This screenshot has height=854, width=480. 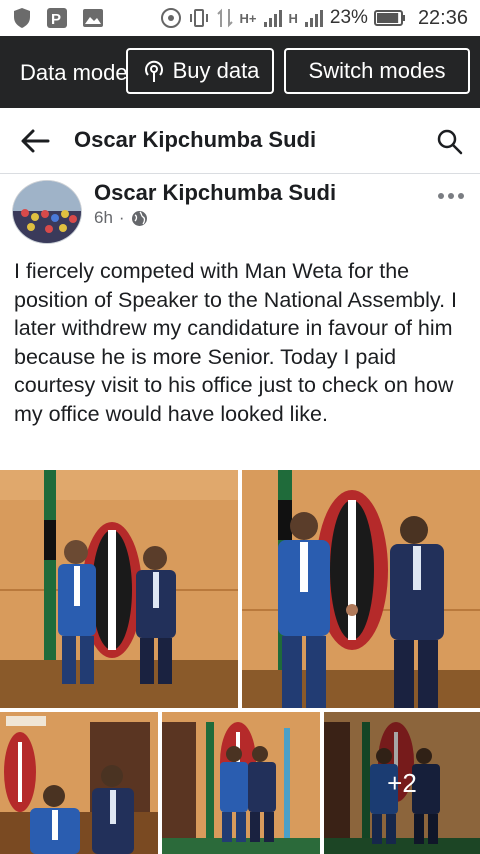 What do you see at coordinates (348, 17) in the screenshot?
I see `battery-percent: 23%` at bounding box center [348, 17].